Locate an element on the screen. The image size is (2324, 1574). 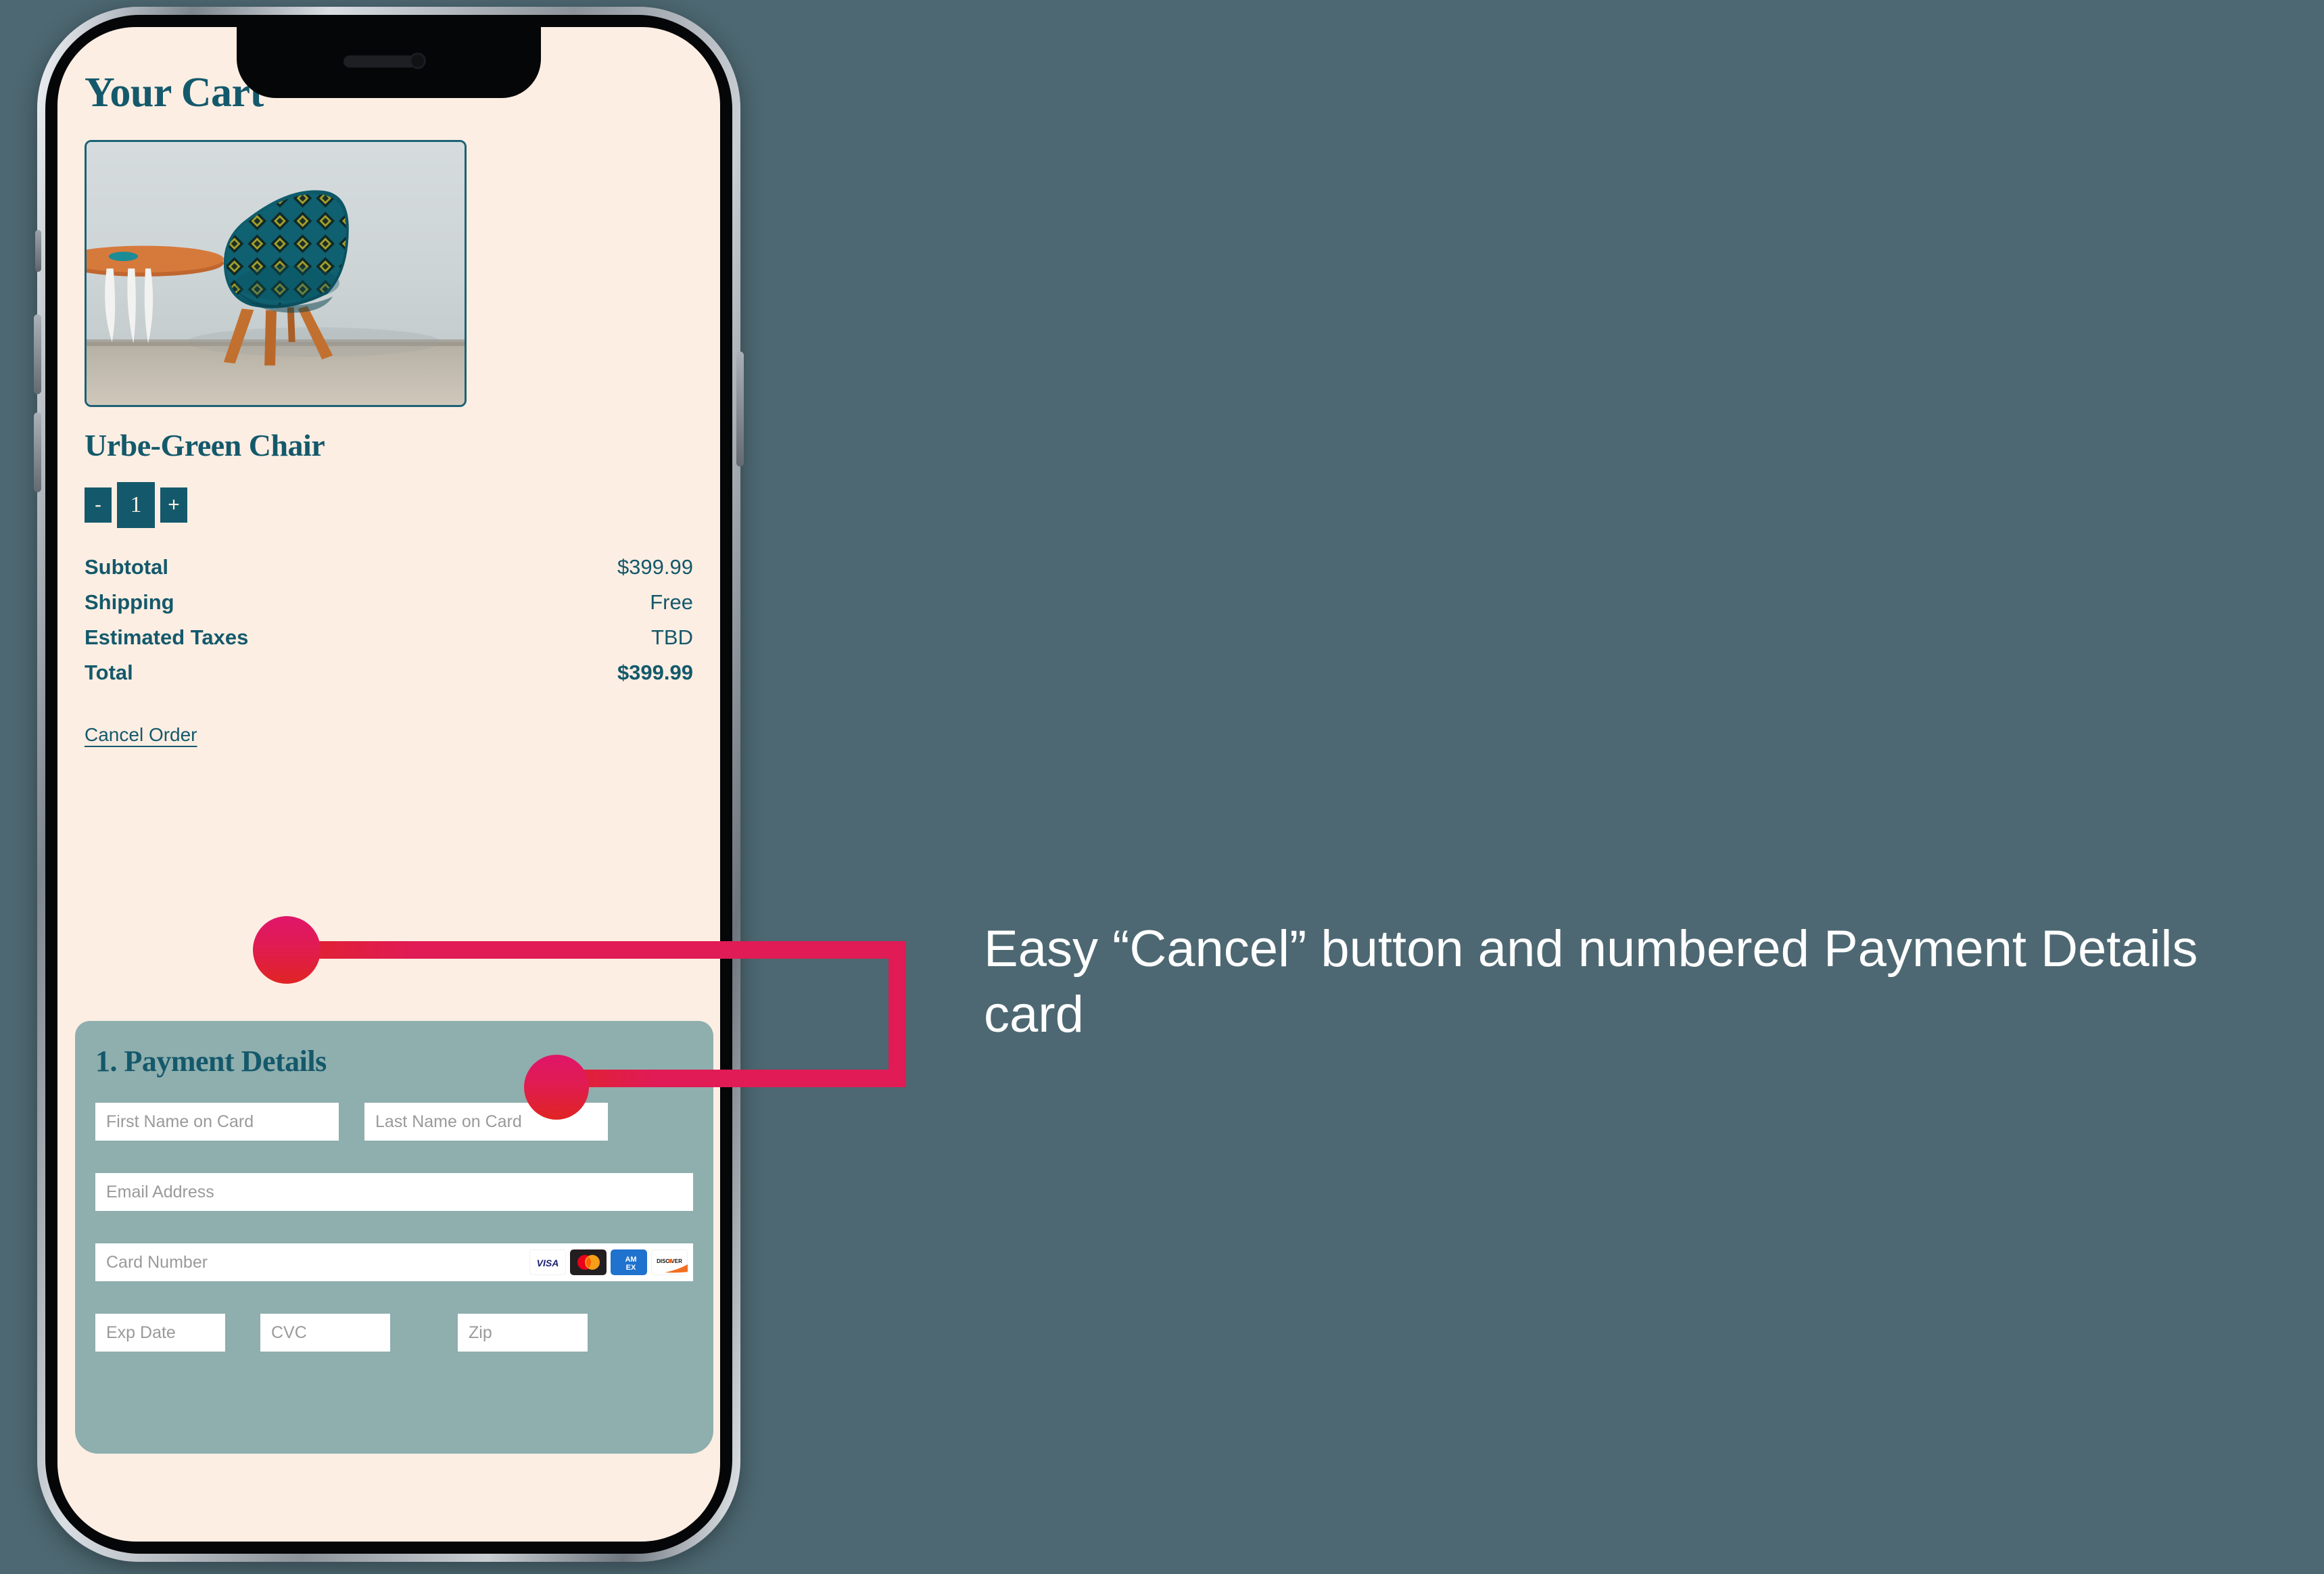
summary-row-shipping: Shipping Free is located at coordinates (389, 602).